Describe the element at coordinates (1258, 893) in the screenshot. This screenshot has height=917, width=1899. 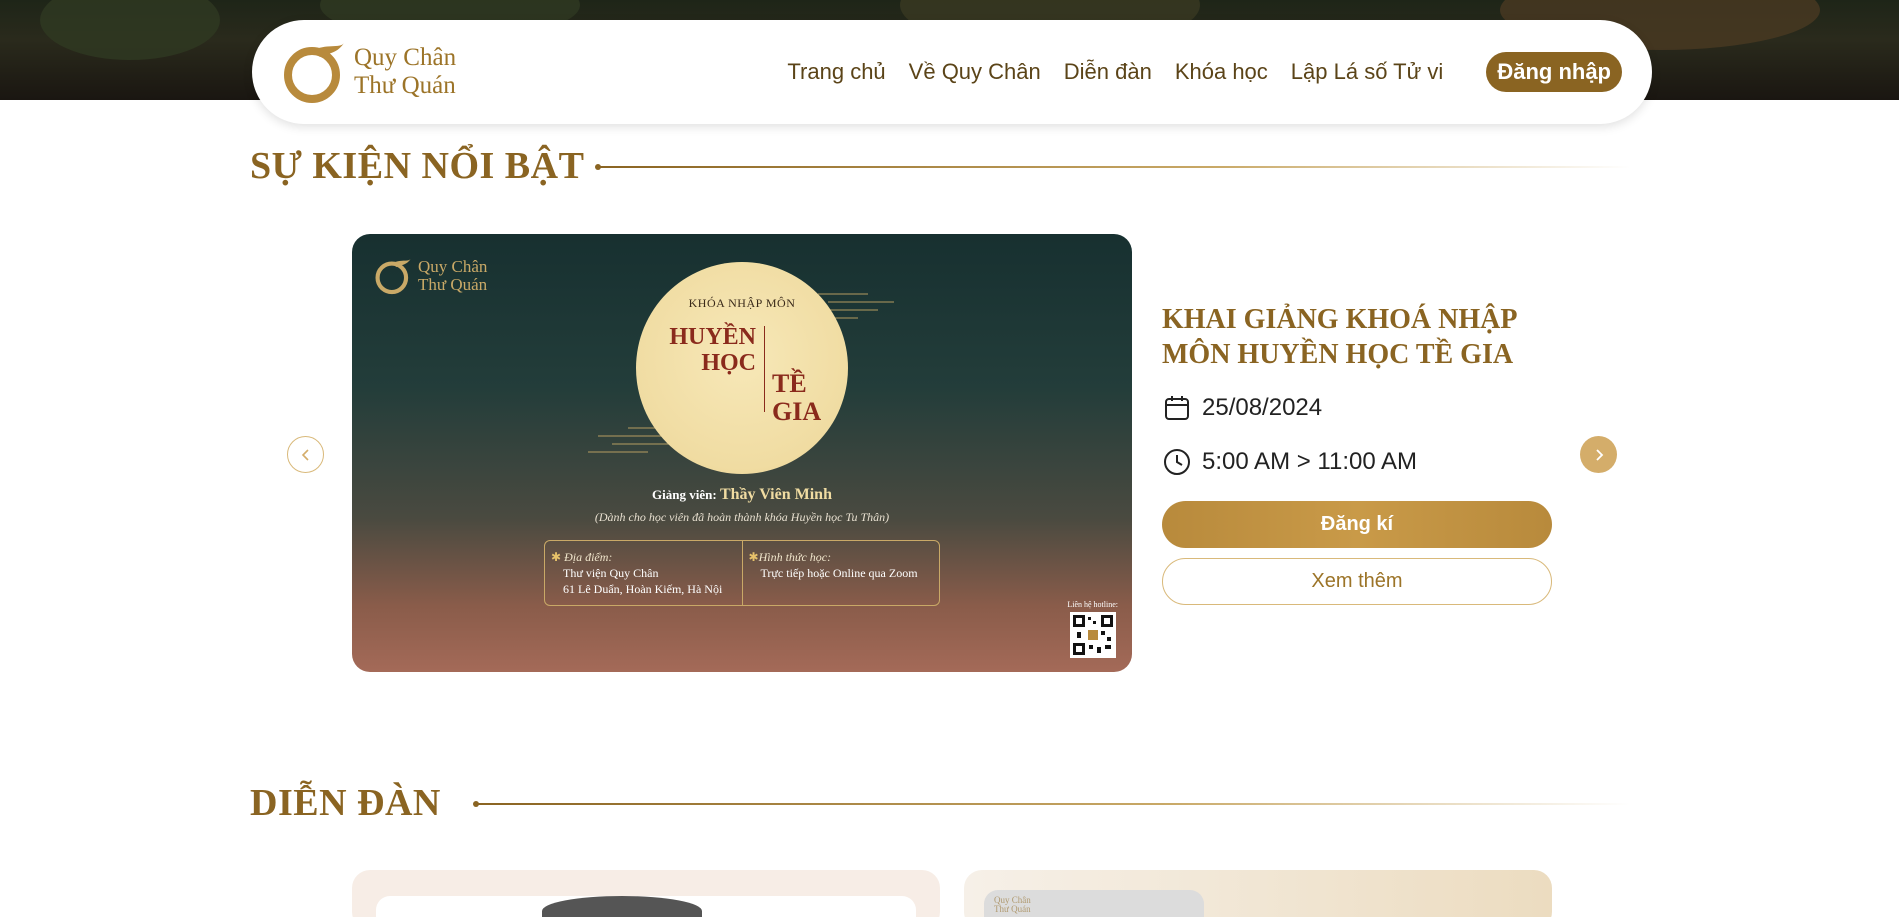
I see `forum-card: Quy Chân Thư Quán` at that location.